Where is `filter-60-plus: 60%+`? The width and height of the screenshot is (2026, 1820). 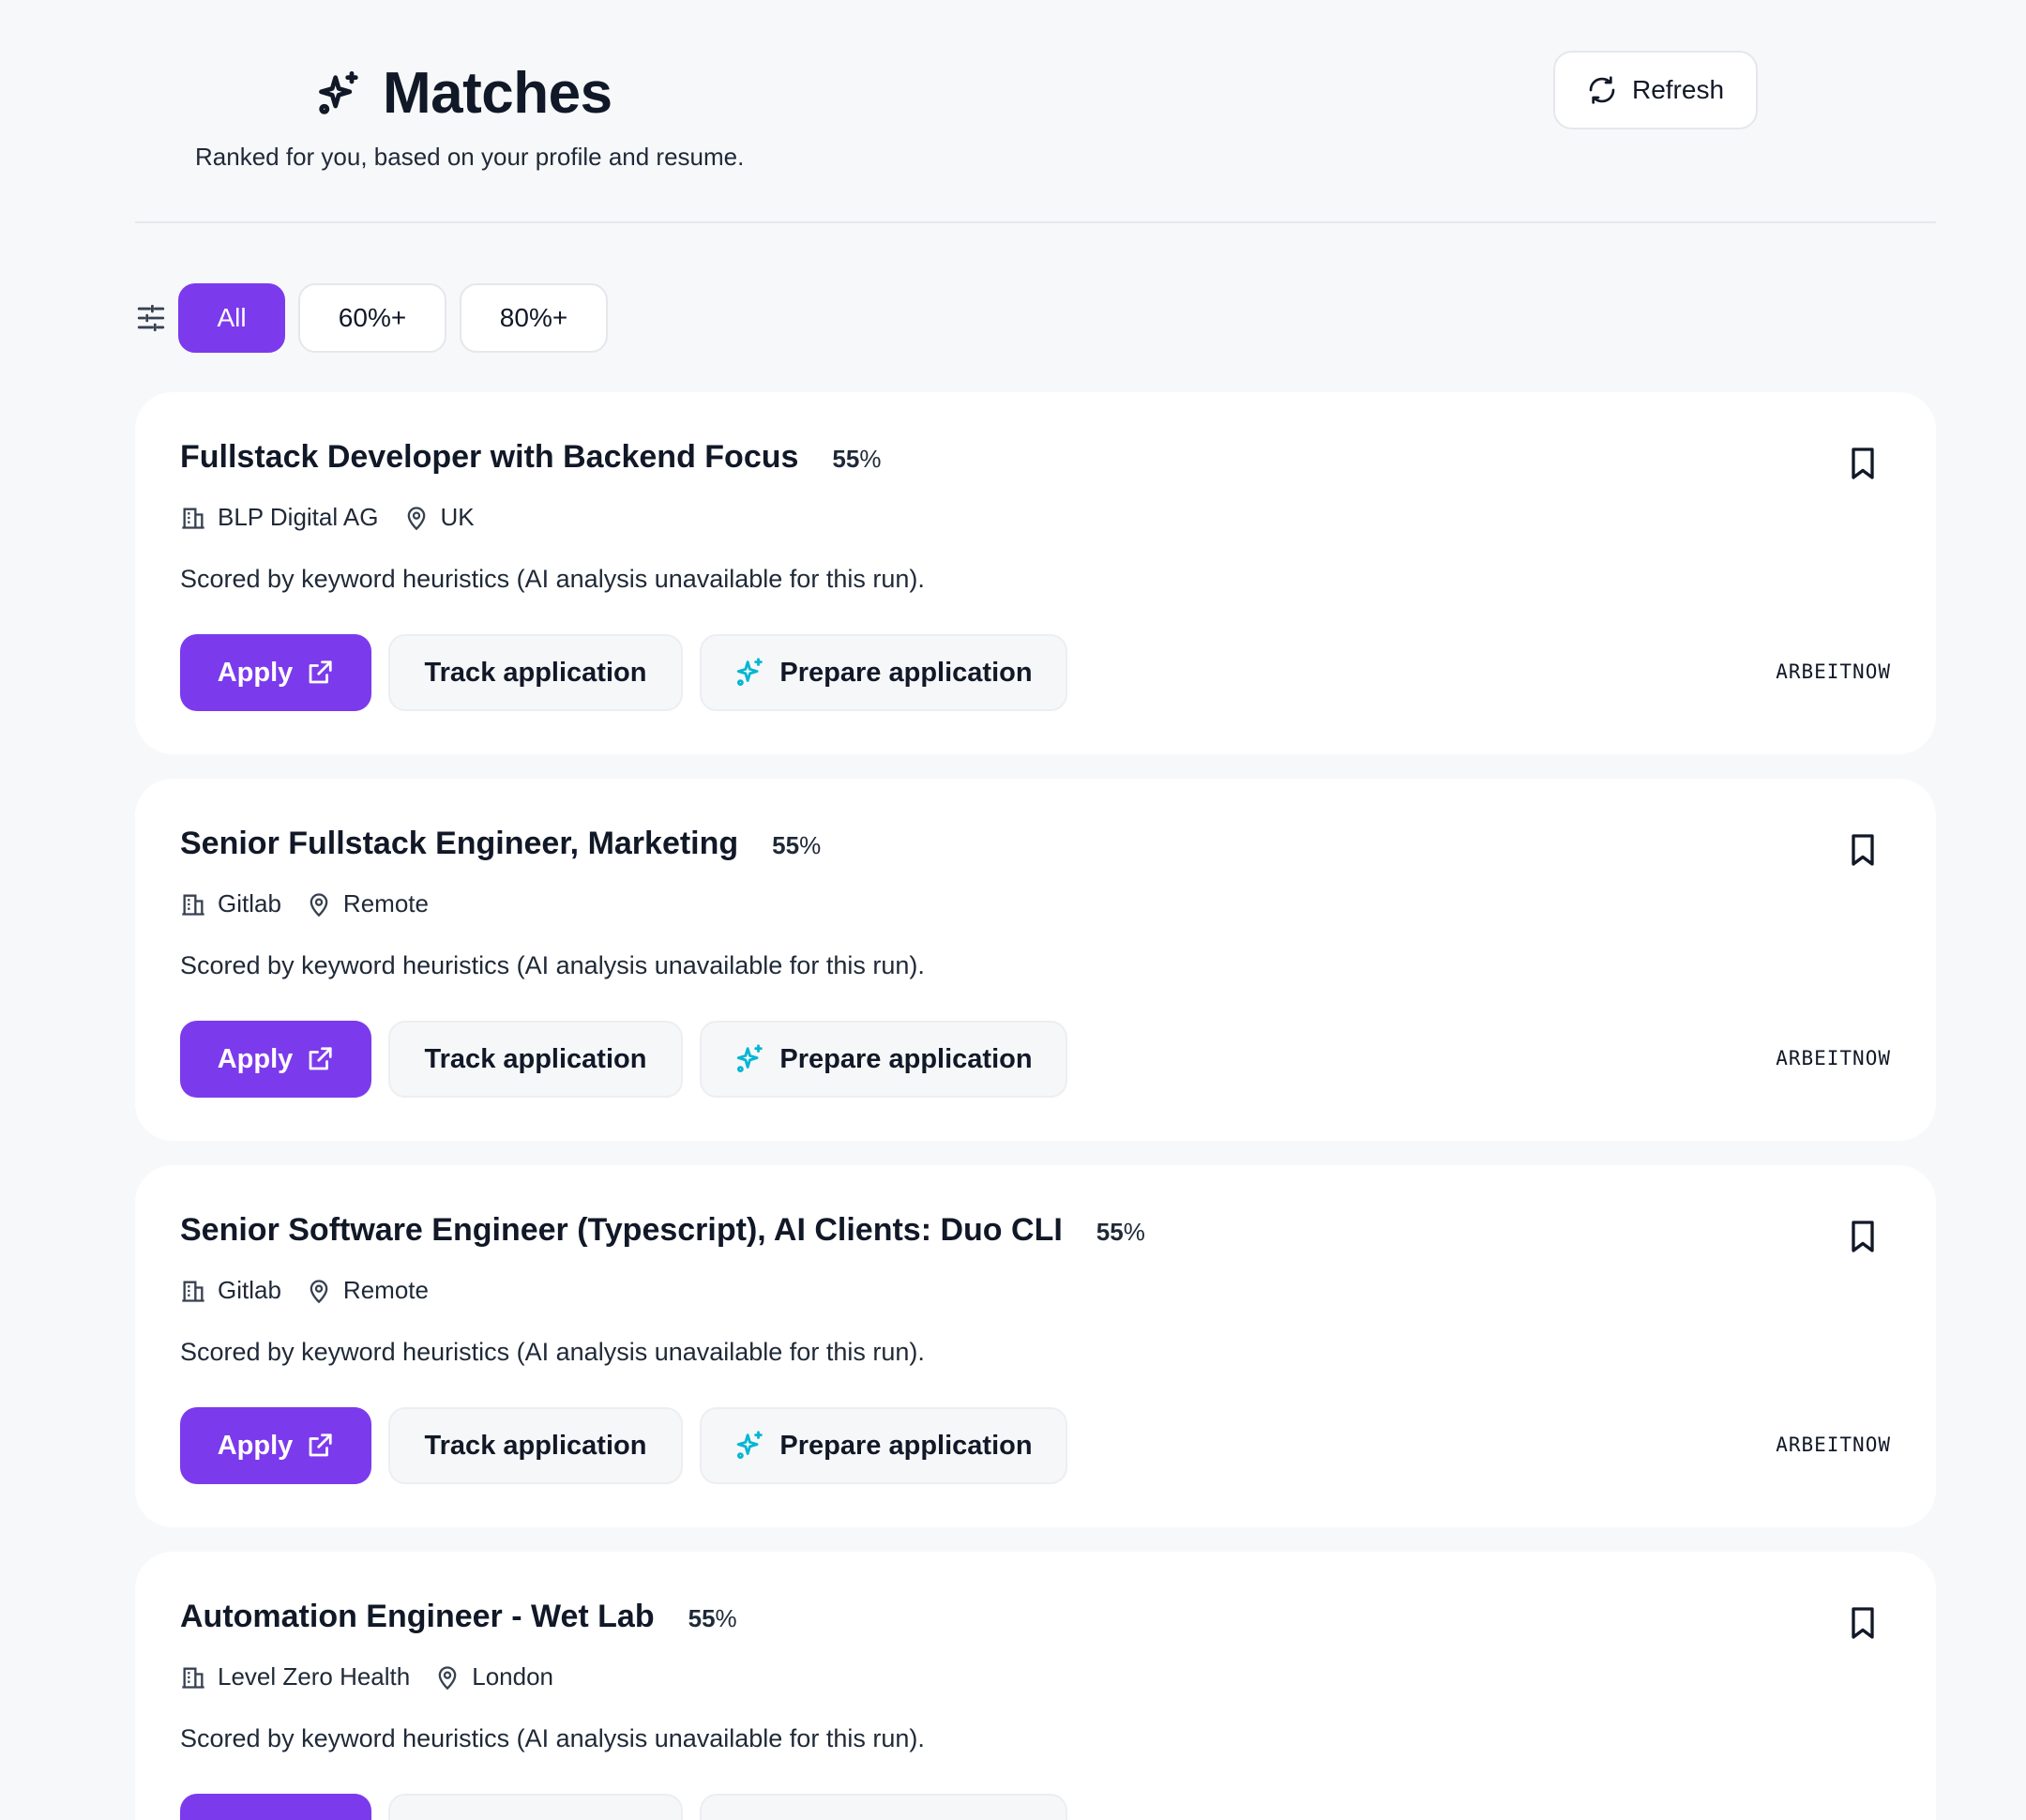 filter-60-plus: 60%+ is located at coordinates (372, 318).